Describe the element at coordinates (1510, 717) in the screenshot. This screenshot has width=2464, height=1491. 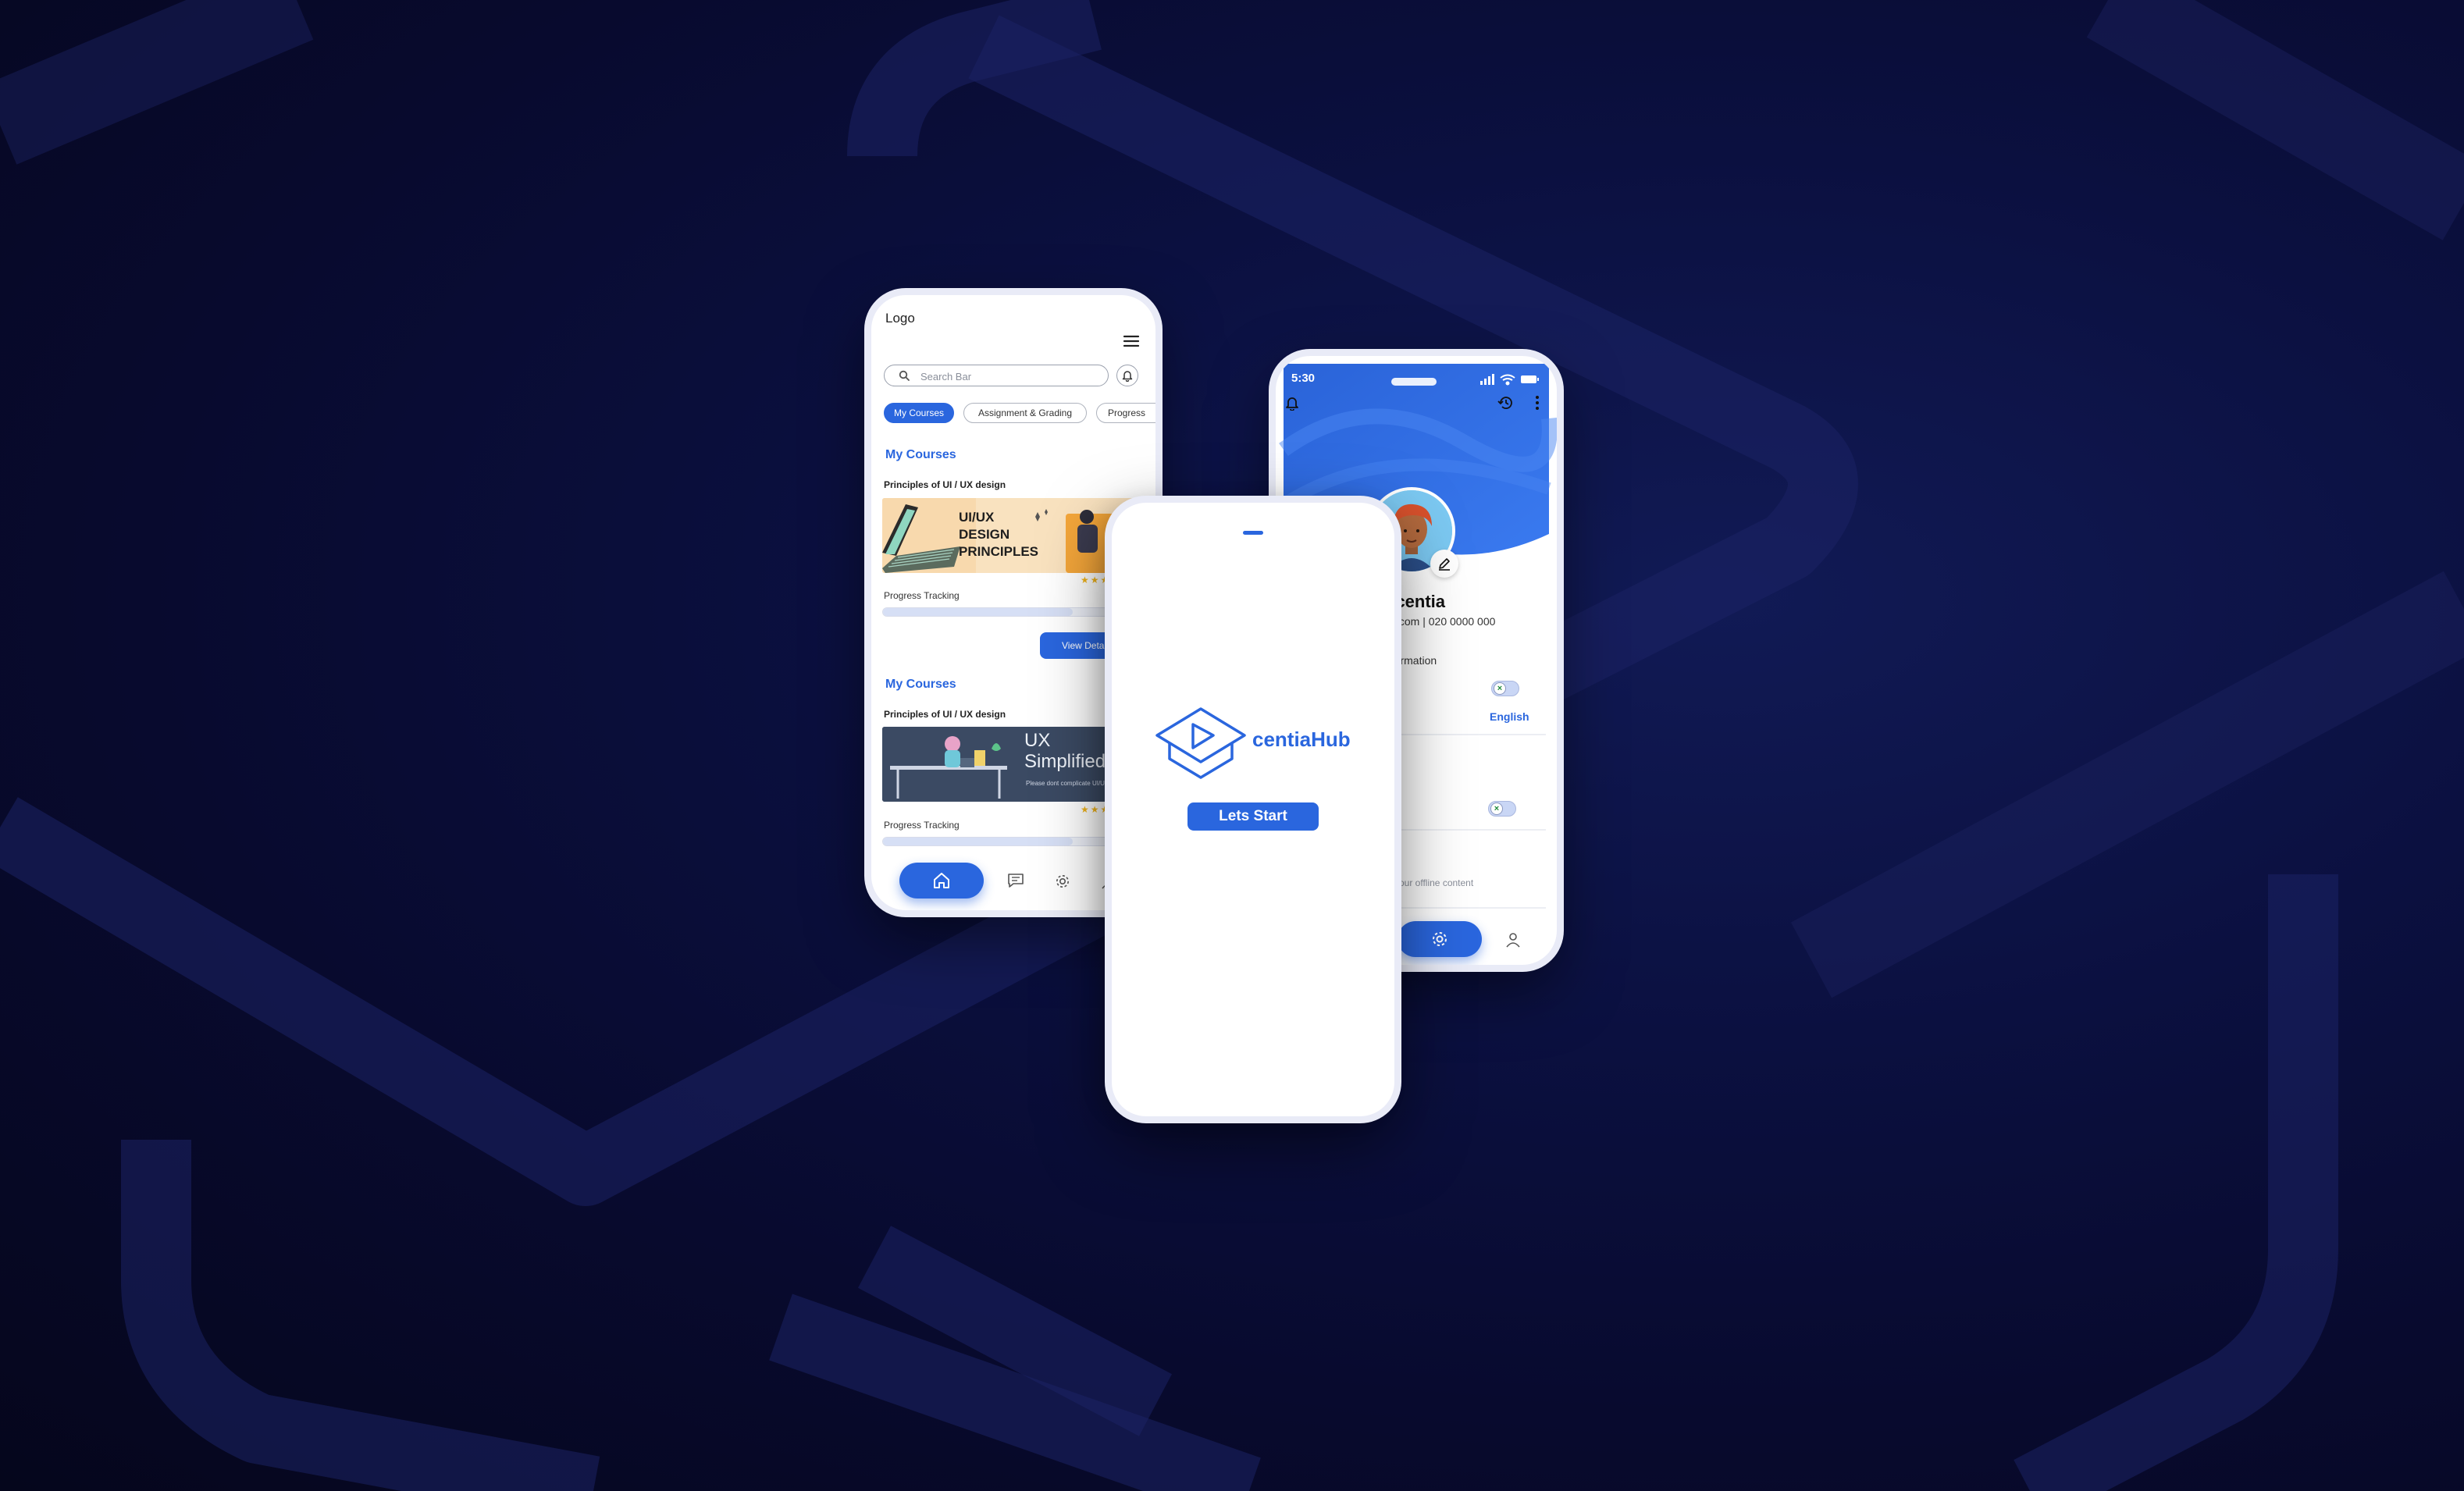
I see `language-value: English` at that location.